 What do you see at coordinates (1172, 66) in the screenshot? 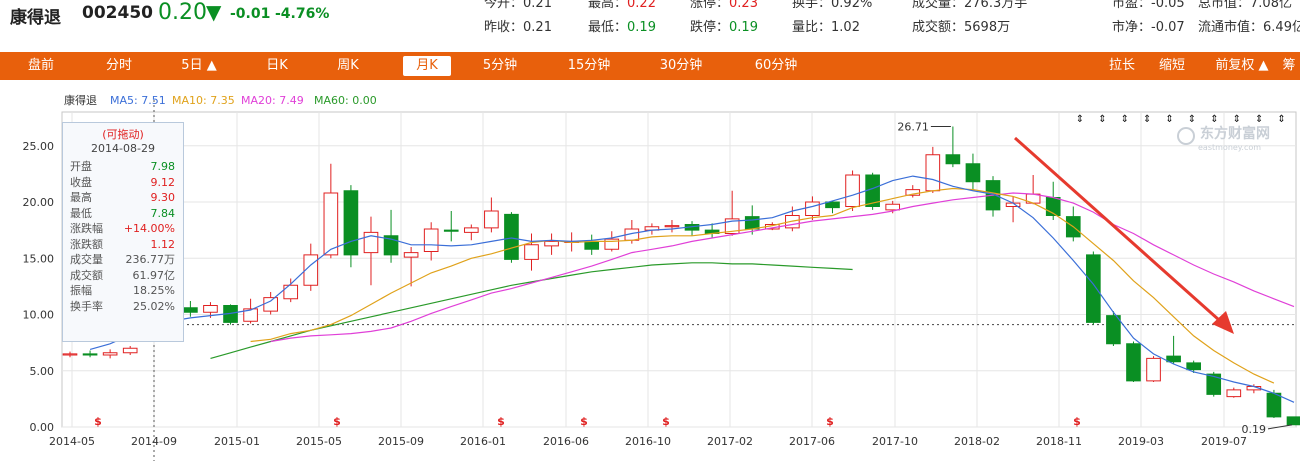
I see `tab-right-1: 缩短` at bounding box center [1172, 66].